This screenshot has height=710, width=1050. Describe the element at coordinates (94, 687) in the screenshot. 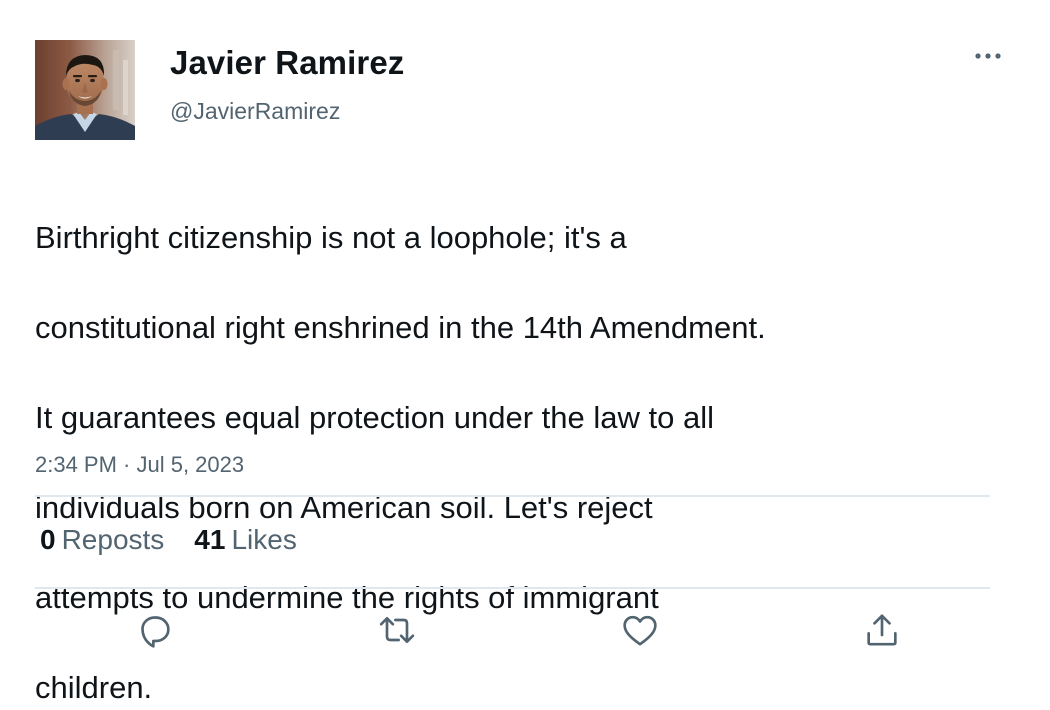

I see `tweet-text-line: children.` at that location.